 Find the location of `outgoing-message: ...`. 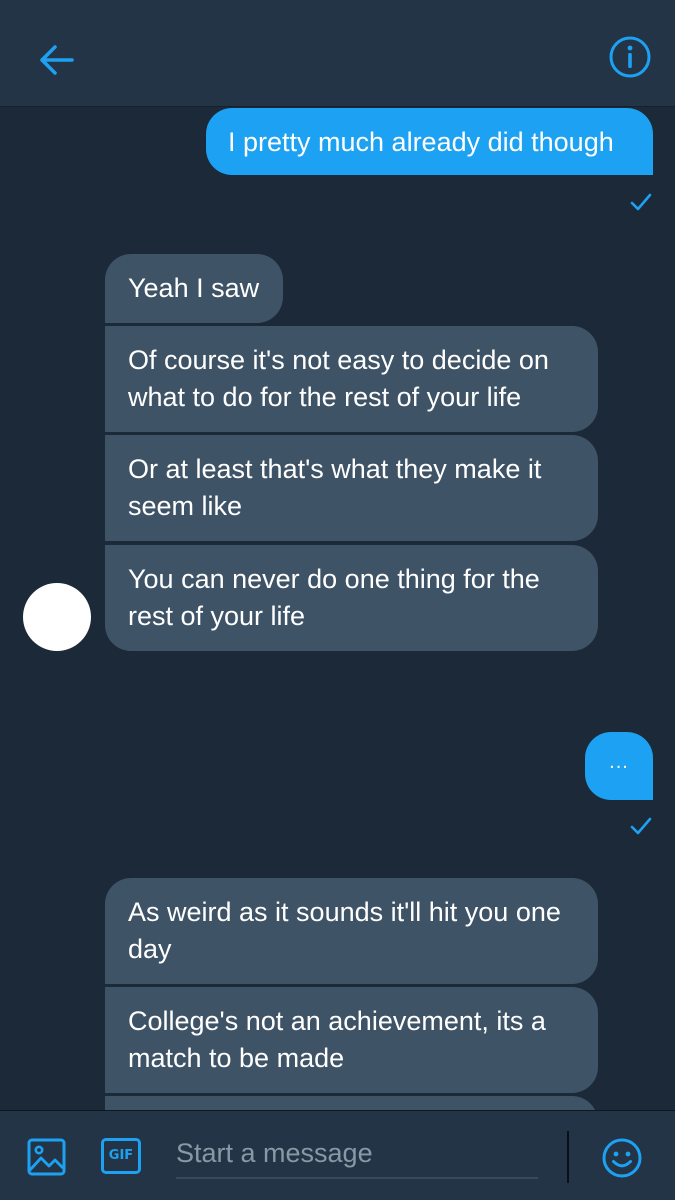

outgoing-message: ... is located at coordinates (619, 766).